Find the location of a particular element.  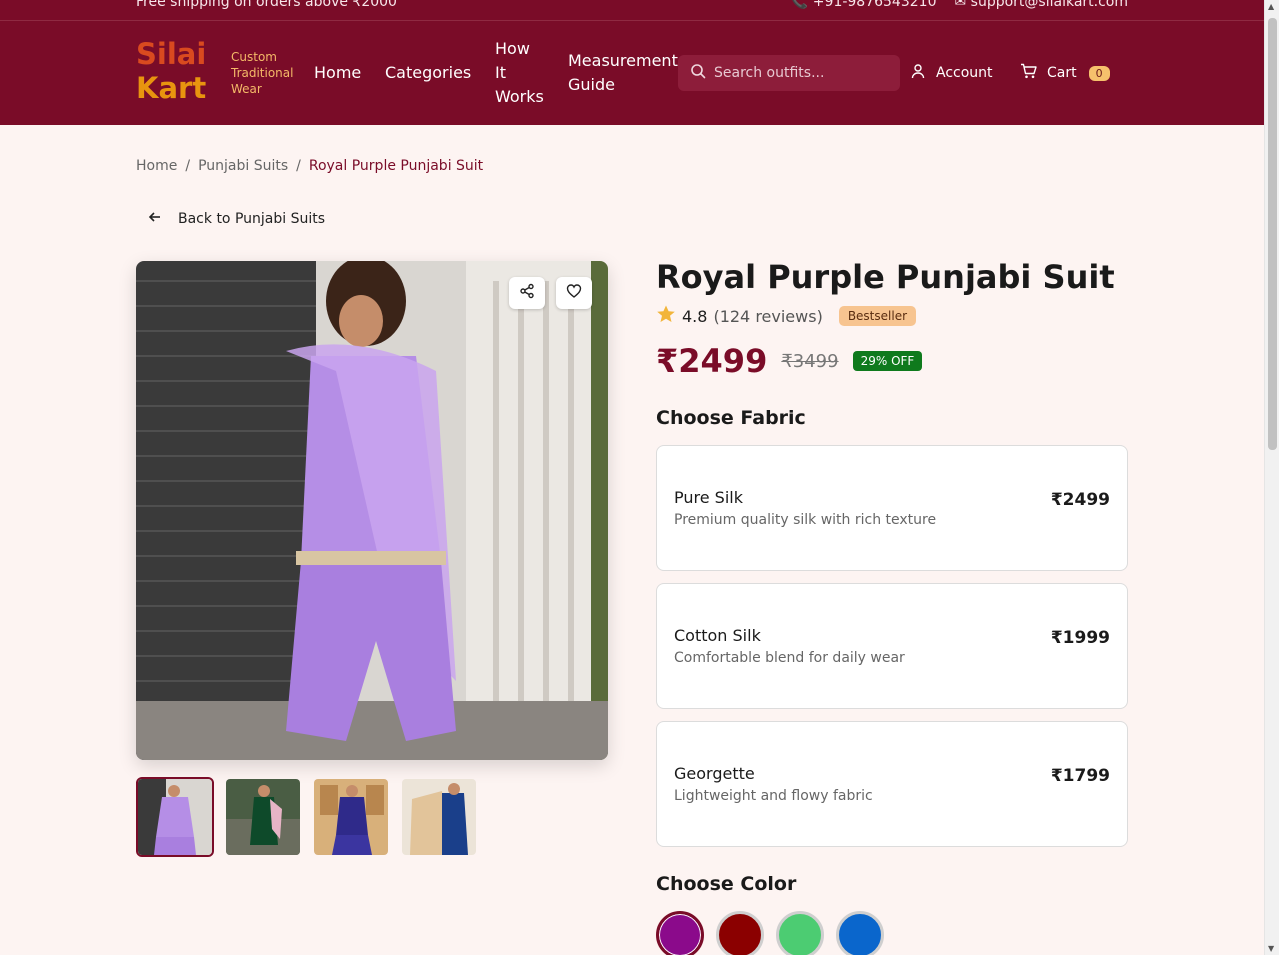

user-icon is located at coordinates (918, 73).